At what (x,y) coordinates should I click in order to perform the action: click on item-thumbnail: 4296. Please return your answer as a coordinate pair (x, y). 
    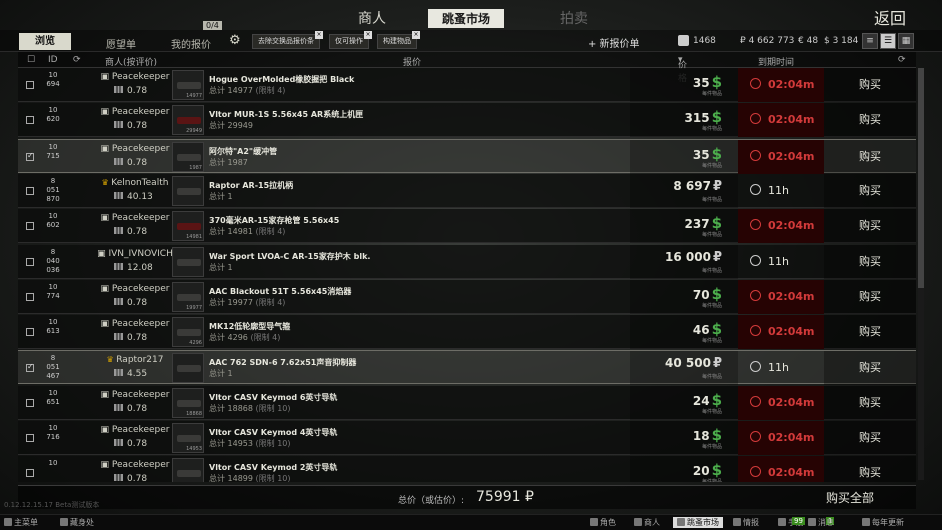
    Looking at the image, I should click on (188, 332).